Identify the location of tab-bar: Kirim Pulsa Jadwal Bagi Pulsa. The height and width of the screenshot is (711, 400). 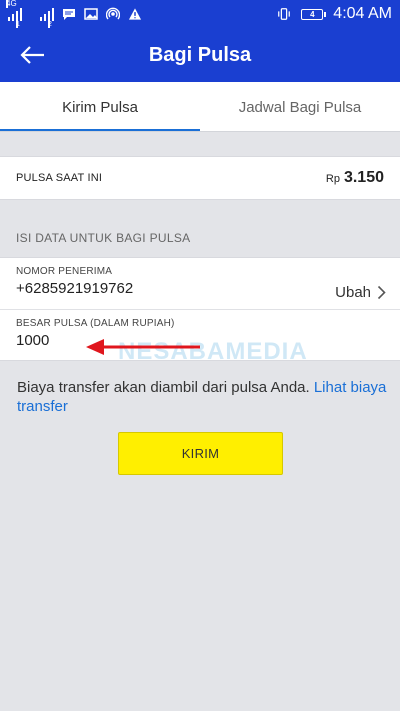
(200, 107).